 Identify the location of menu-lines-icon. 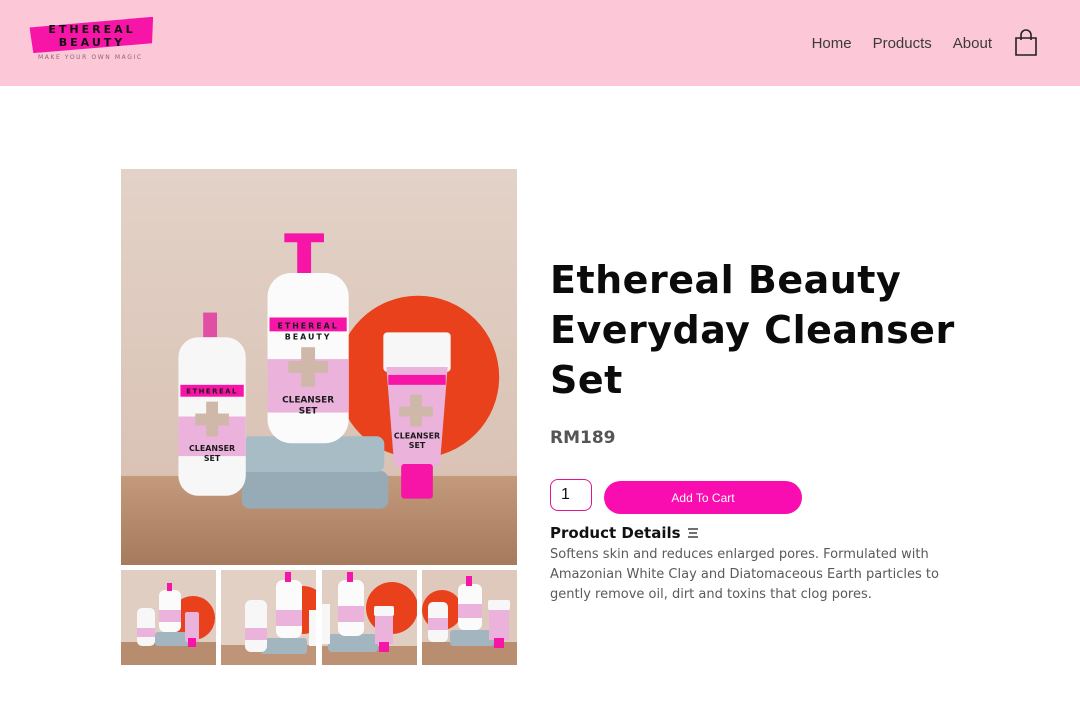
(692, 533).